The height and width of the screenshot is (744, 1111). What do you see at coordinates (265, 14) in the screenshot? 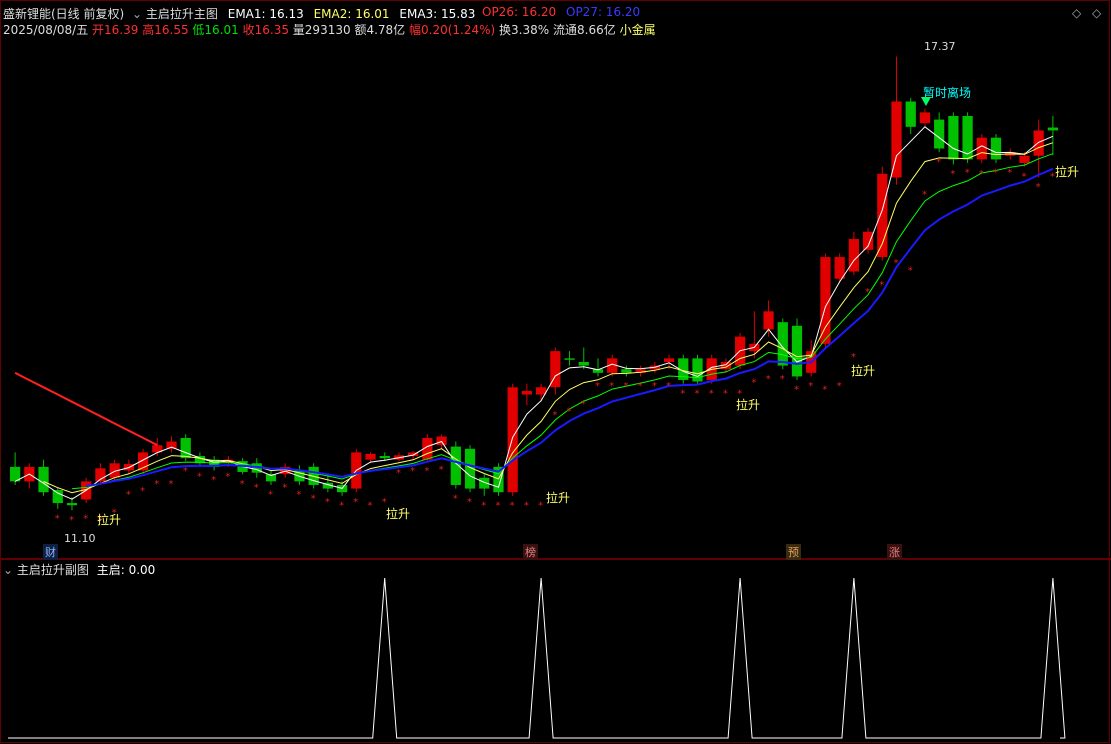
I see `ema1-value: EMA1: 16.13` at bounding box center [265, 14].